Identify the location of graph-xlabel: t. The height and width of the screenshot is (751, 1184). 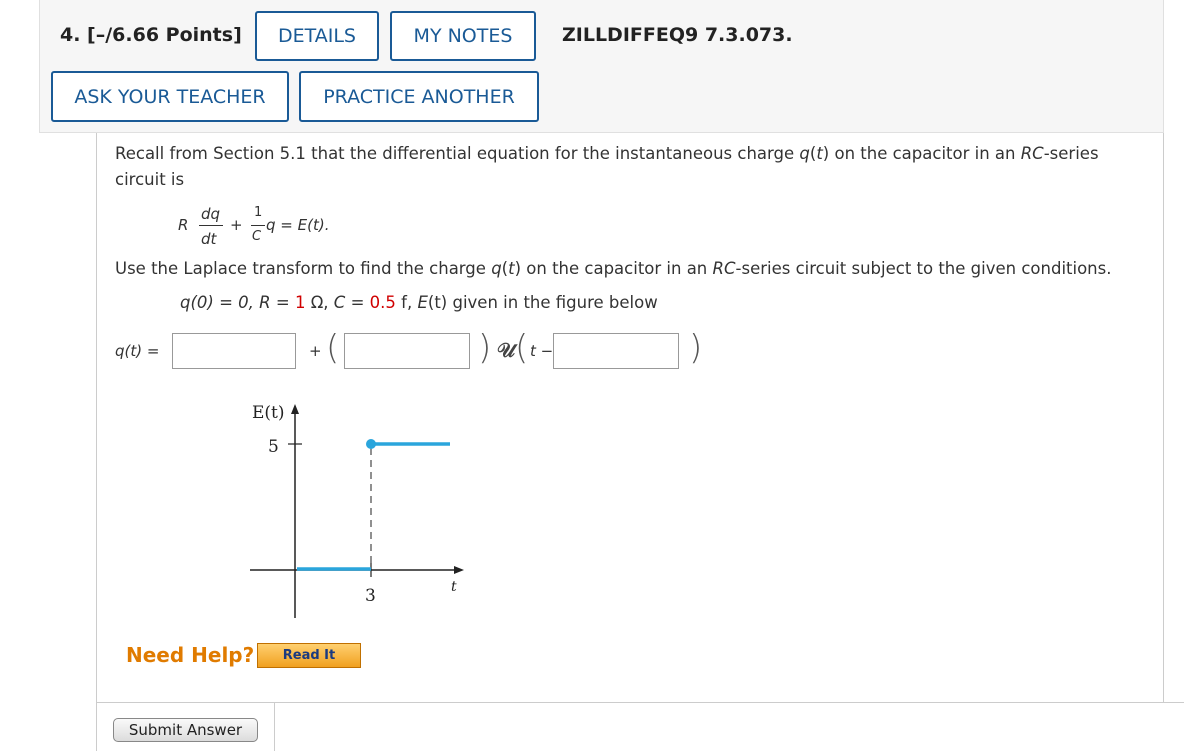
(454, 587).